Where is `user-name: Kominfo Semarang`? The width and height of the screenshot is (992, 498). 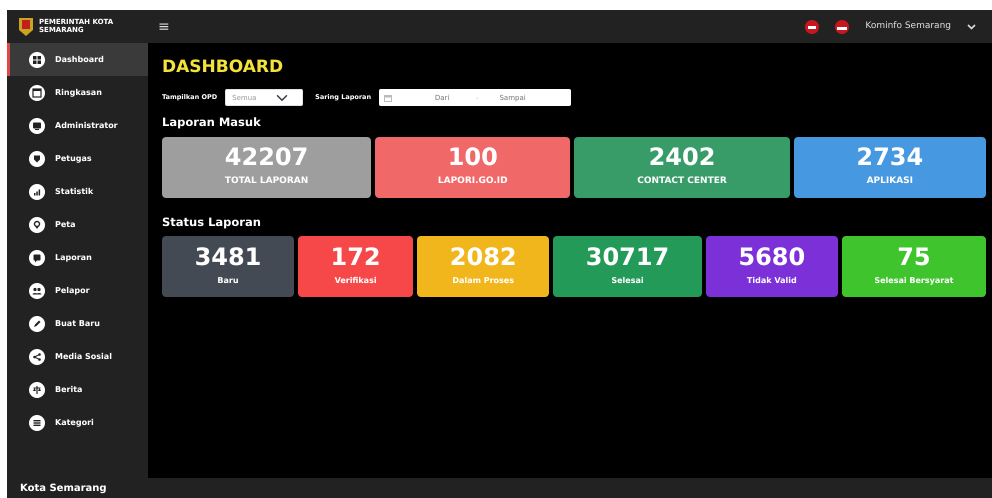 user-name: Kominfo Semarang is located at coordinates (908, 27).